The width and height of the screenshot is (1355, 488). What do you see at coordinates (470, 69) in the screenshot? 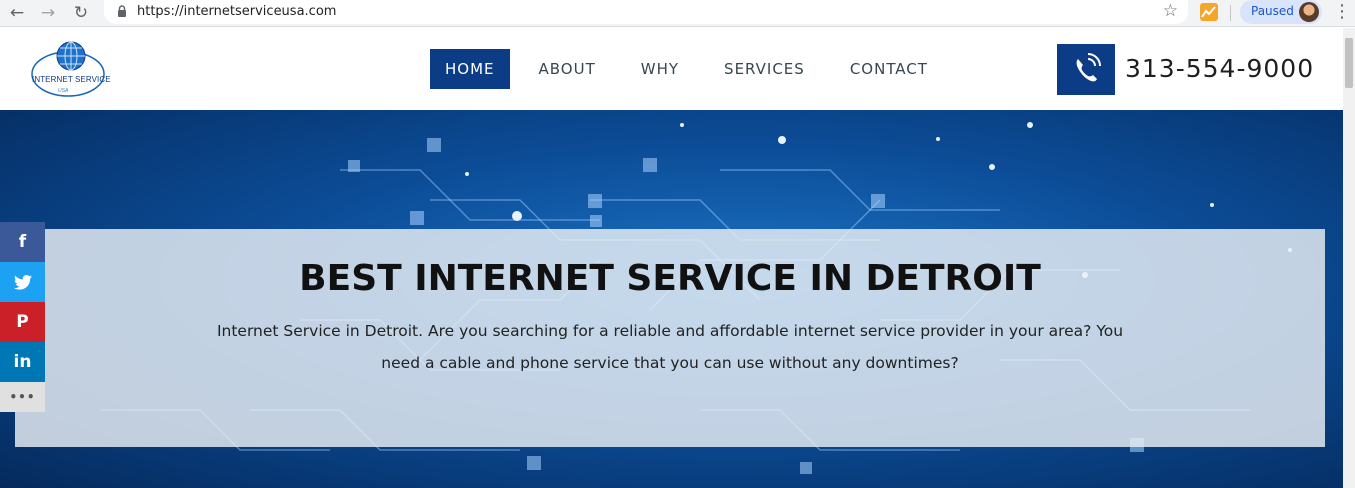
I see `nav-home: HOME` at bounding box center [470, 69].